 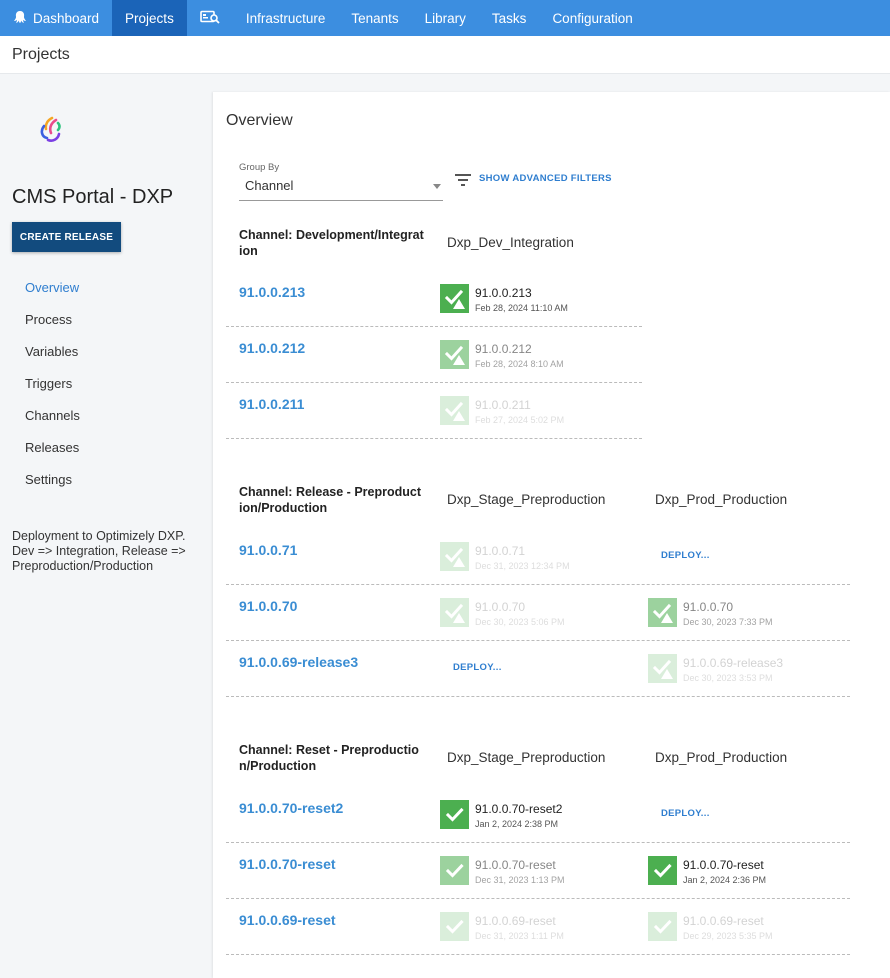 I want to click on deployment-date: Feb 28, 2024 11:10 AM, so click(x=521, y=308).